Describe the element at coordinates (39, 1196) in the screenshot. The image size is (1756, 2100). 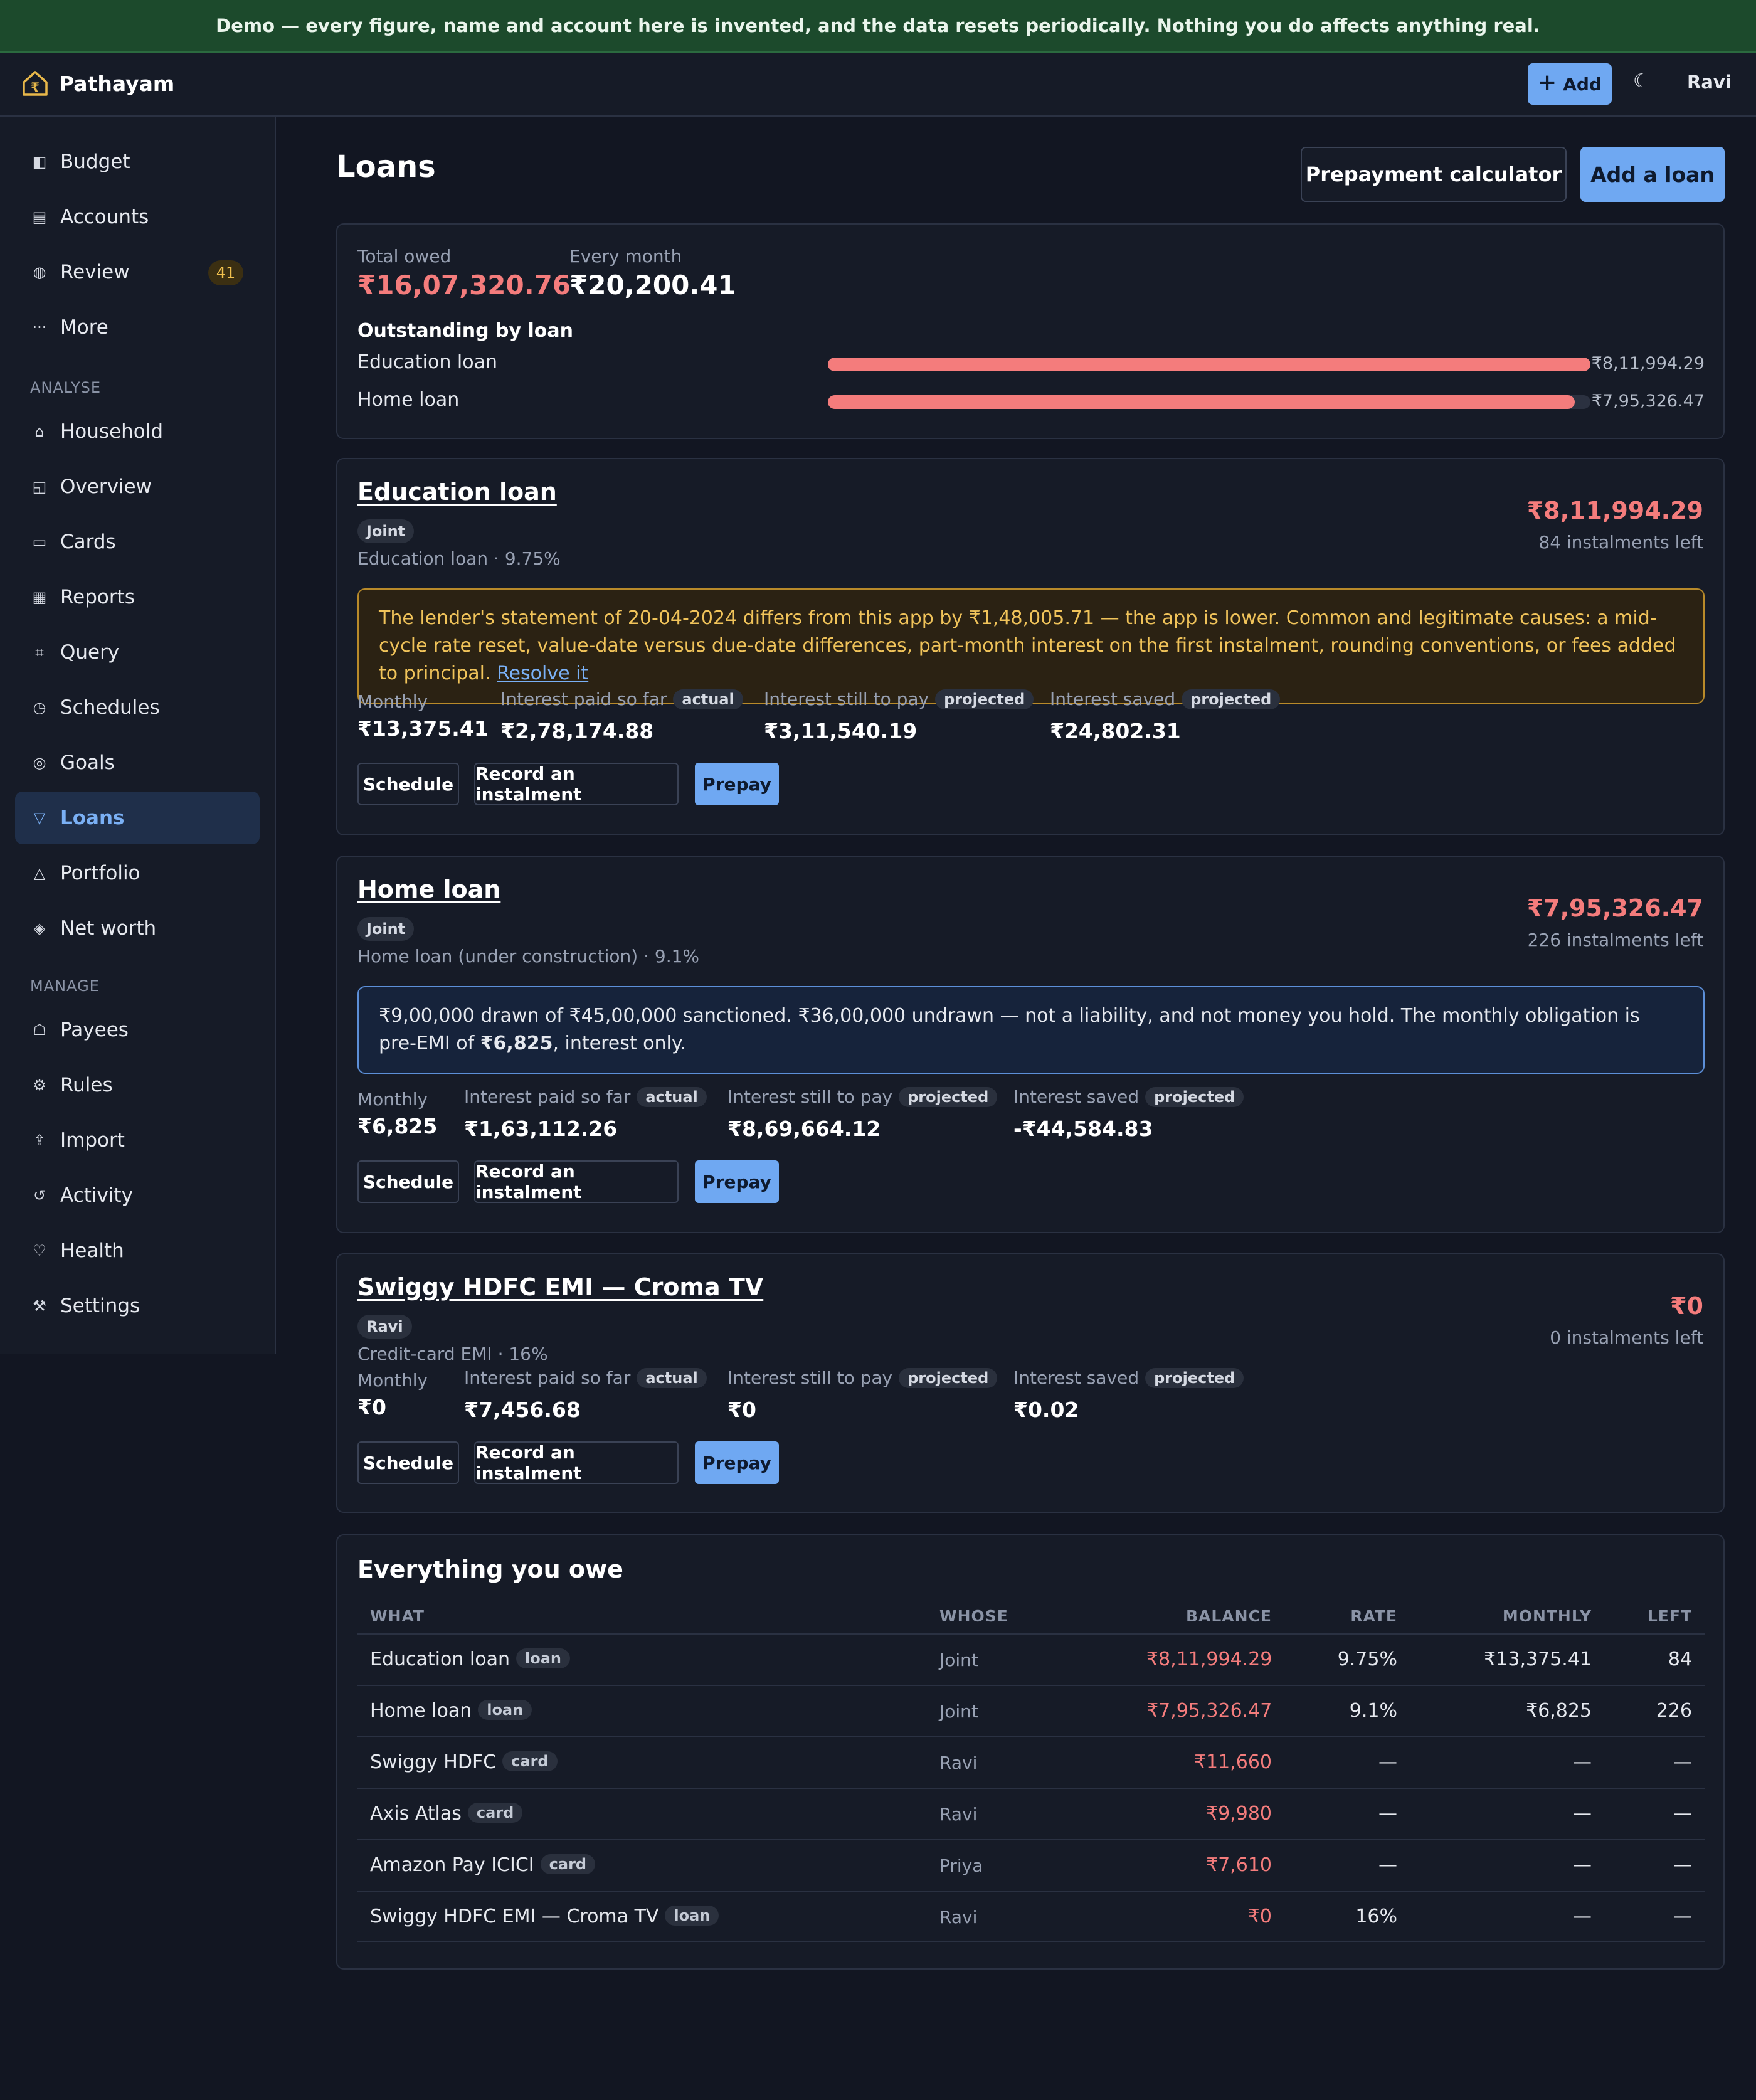
I see `activity-icon: ↺` at that location.